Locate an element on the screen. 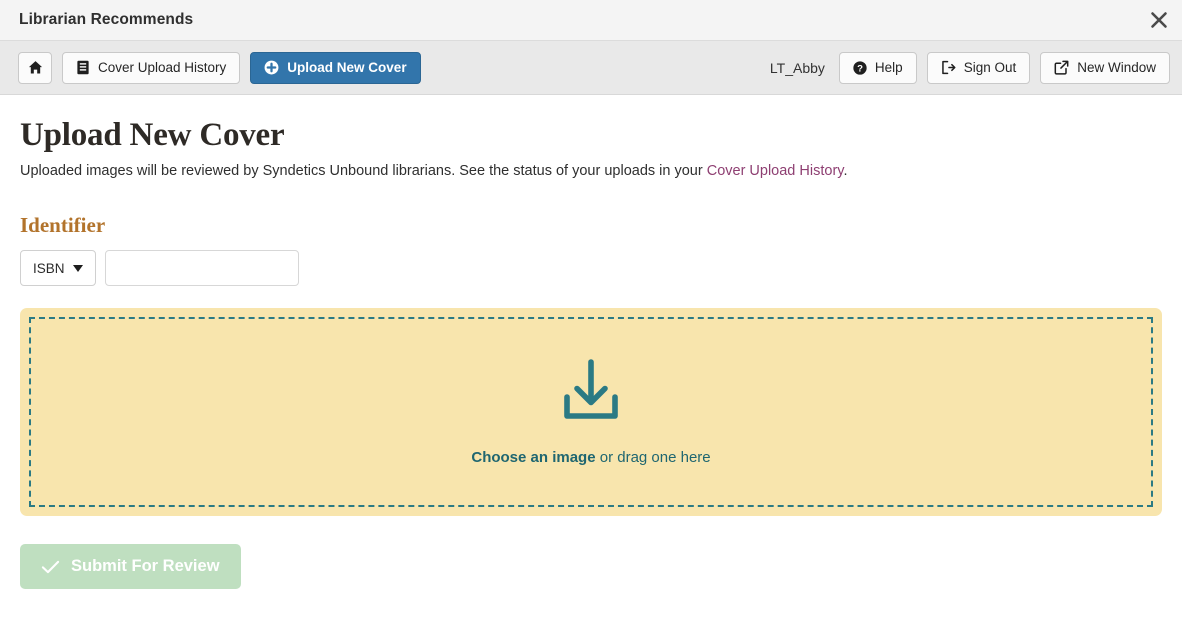 Image resolution: width=1182 pixels, height=636 pixels. identifier-type-select: ISBN is located at coordinates (58, 268).